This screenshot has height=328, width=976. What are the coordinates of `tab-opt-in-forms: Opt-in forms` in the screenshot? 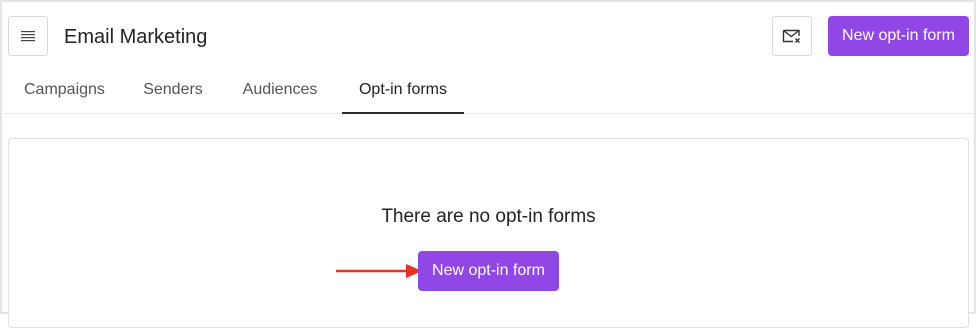 It's located at (403, 91).